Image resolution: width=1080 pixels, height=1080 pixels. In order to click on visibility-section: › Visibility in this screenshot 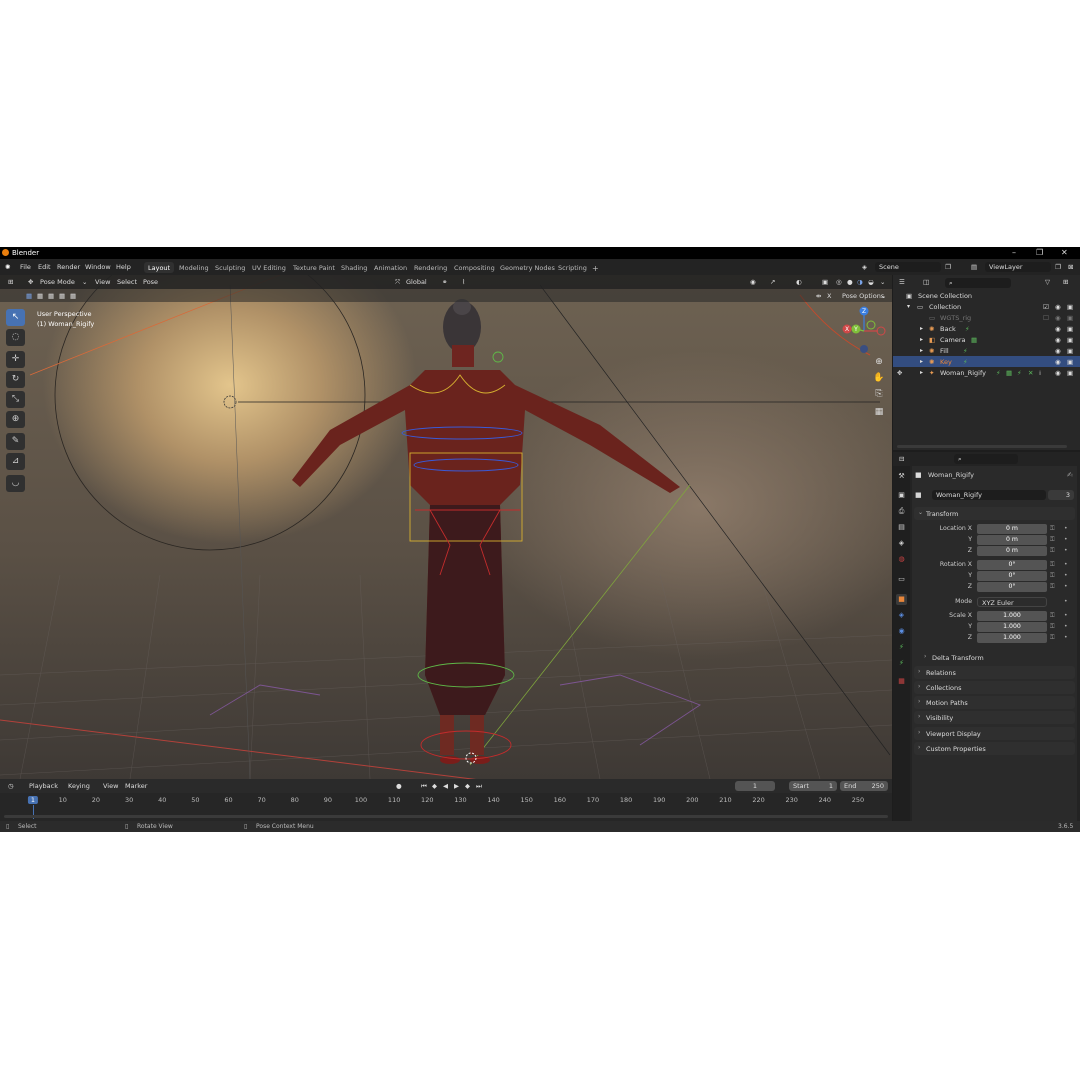, I will do `click(994, 717)`.